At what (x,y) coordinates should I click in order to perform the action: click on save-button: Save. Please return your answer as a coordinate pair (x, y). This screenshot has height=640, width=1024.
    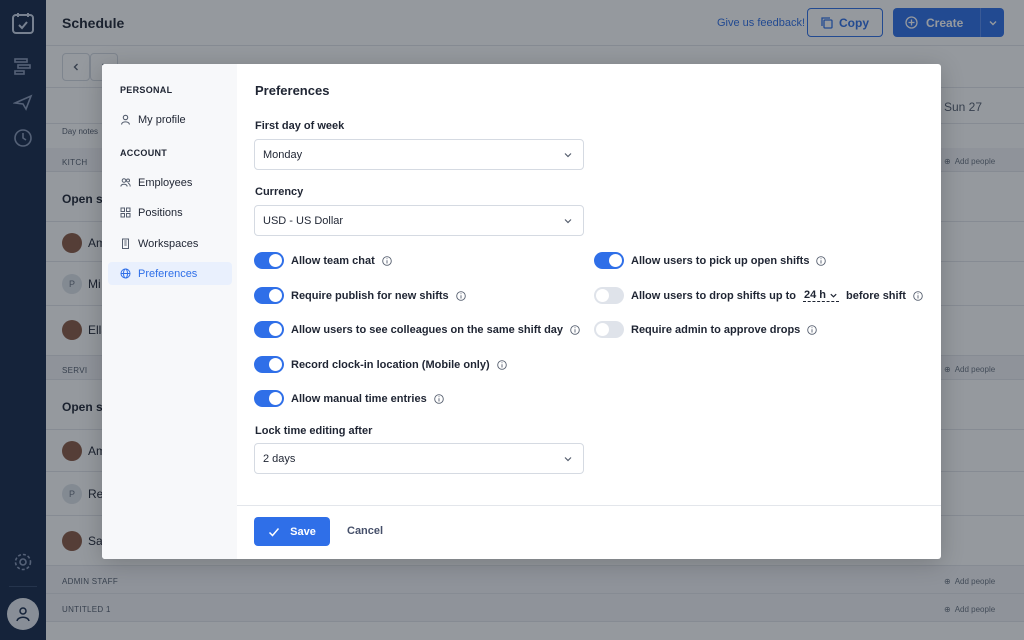
    Looking at the image, I should click on (292, 531).